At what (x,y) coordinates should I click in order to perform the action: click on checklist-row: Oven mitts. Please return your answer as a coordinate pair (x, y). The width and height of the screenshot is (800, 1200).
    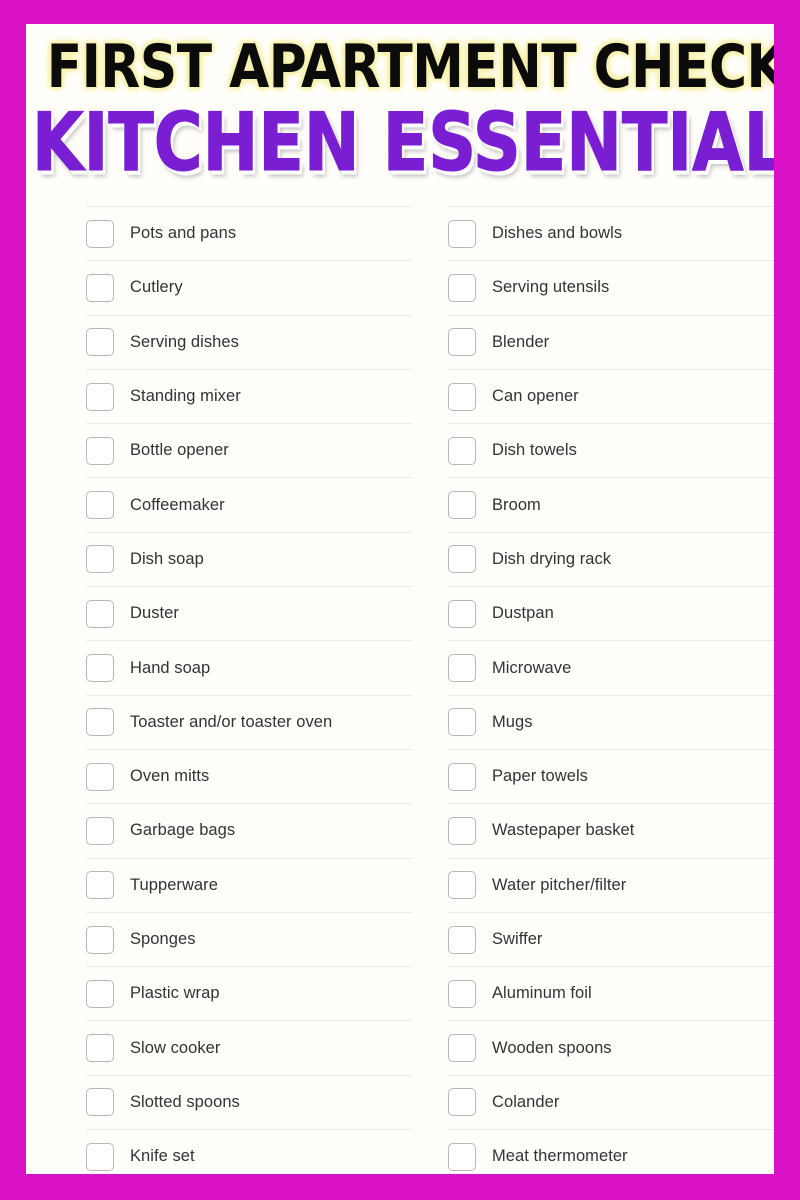
    Looking at the image, I should click on (249, 775).